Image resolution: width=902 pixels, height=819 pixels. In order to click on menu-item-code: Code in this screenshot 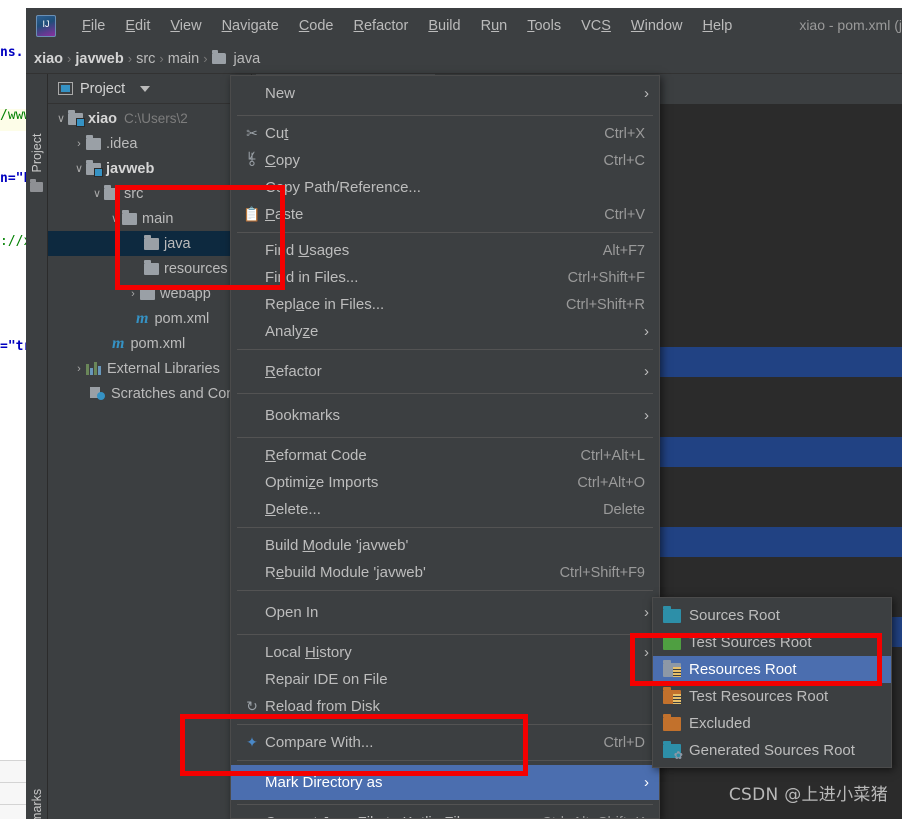, I will do `click(316, 26)`.